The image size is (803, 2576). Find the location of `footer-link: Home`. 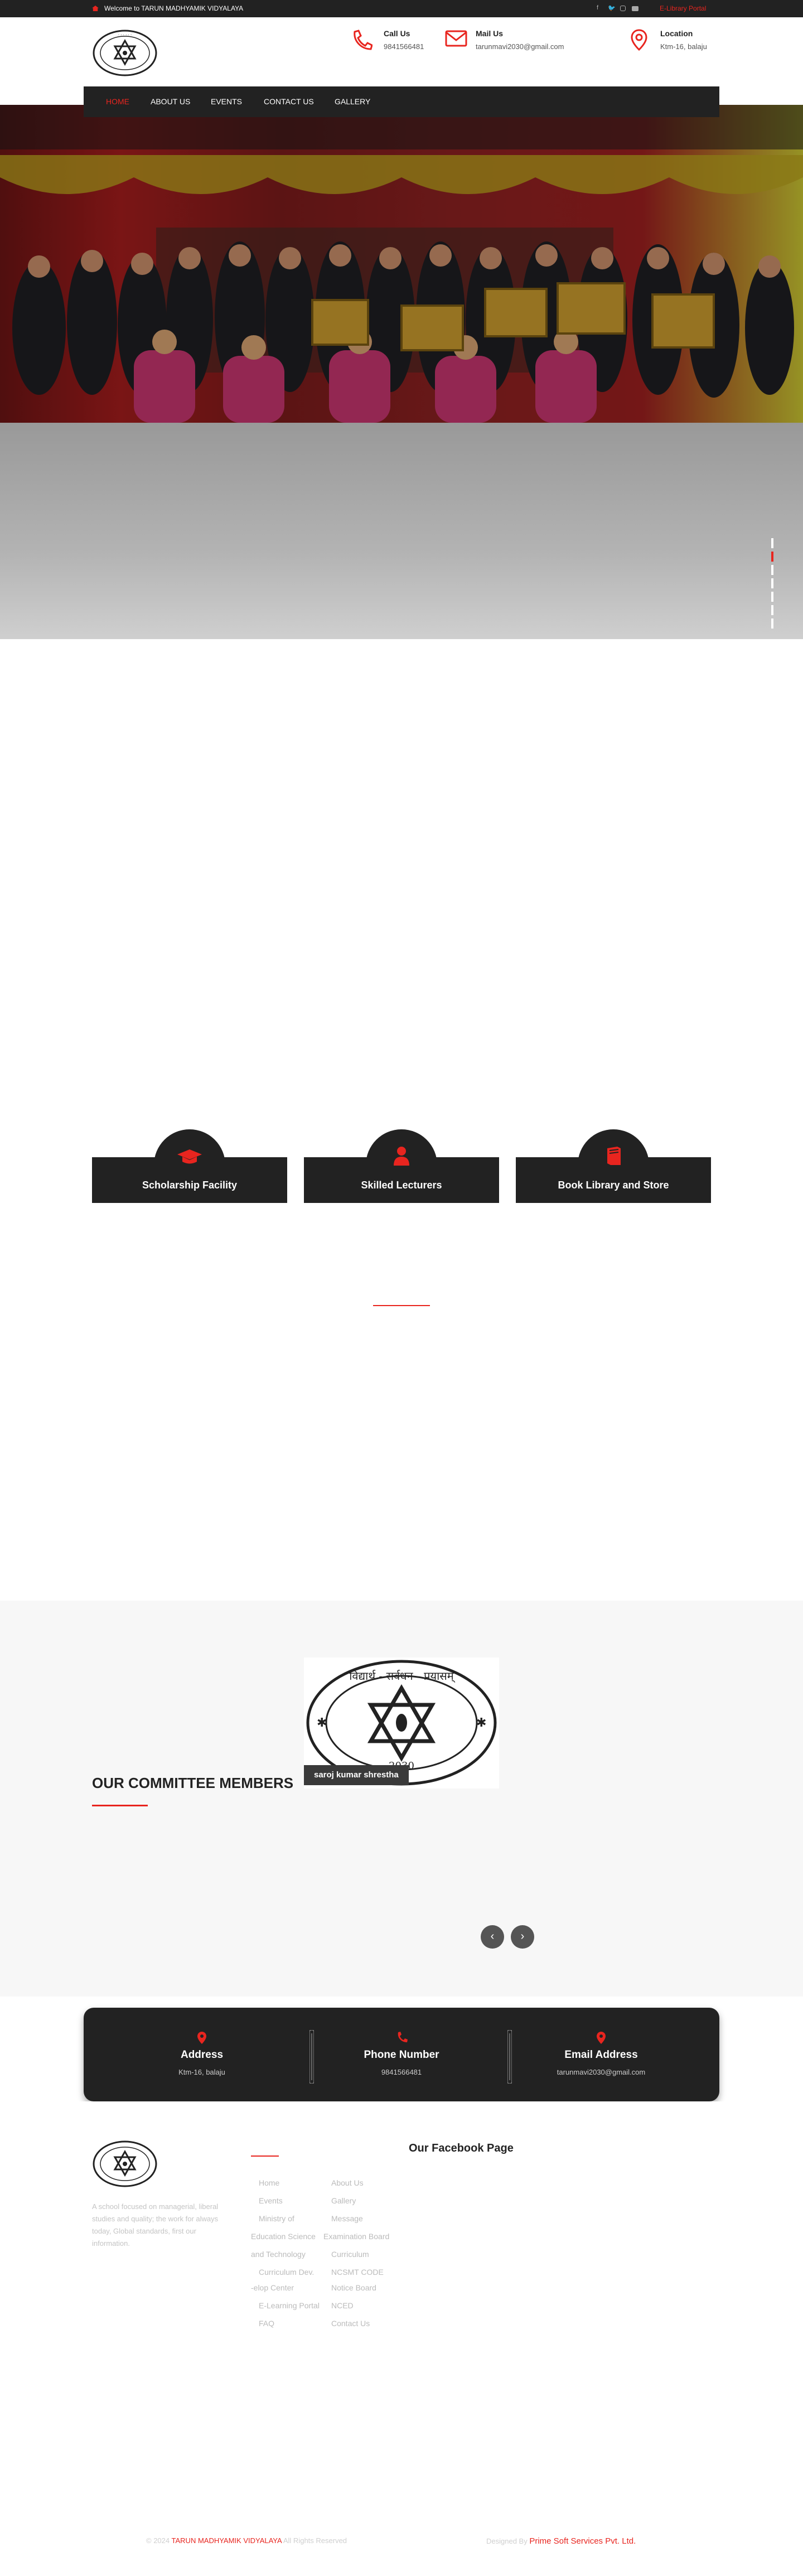

footer-link: Home is located at coordinates (269, 2183).